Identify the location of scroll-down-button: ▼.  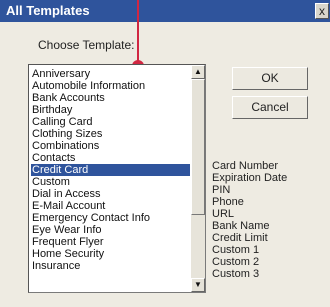
(198, 285).